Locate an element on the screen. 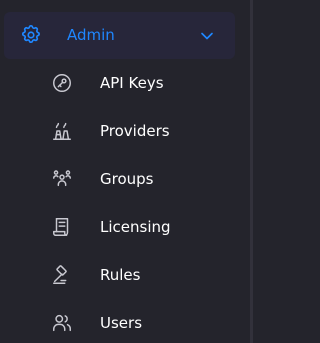 This screenshot has width=320, height=343. users-icon is located at coordinates (62, 323).